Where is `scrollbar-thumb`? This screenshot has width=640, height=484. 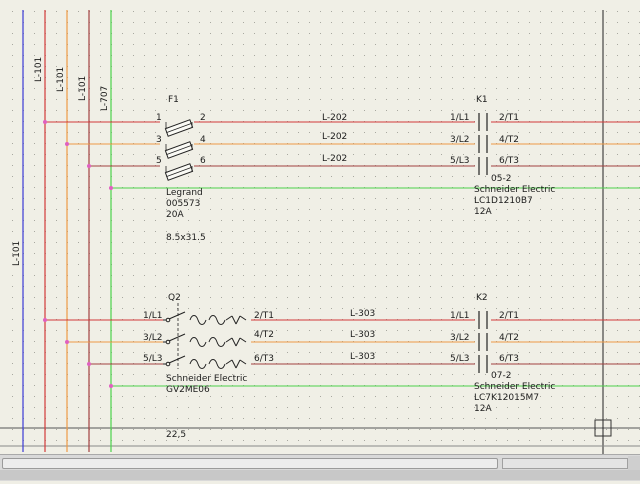
scrollbar-thumb is located at coordinates (250, 463).